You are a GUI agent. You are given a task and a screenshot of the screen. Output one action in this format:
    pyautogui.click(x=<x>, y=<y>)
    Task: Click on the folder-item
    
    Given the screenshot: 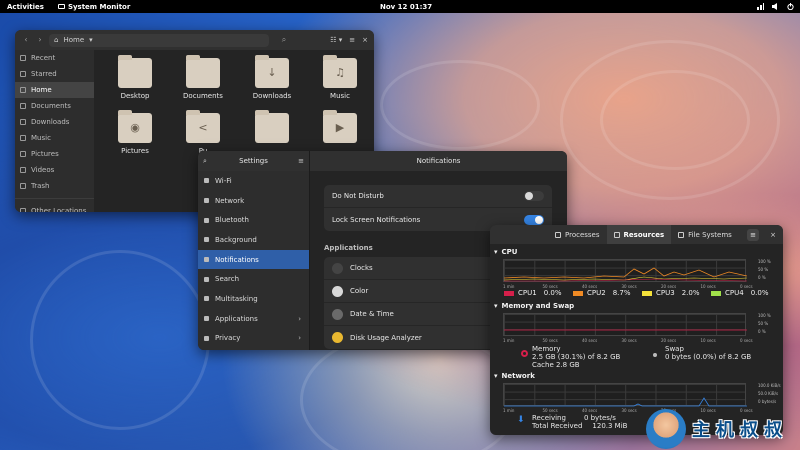 What is the action you would take?
    pyautogui.click(x=272, y=128)
    